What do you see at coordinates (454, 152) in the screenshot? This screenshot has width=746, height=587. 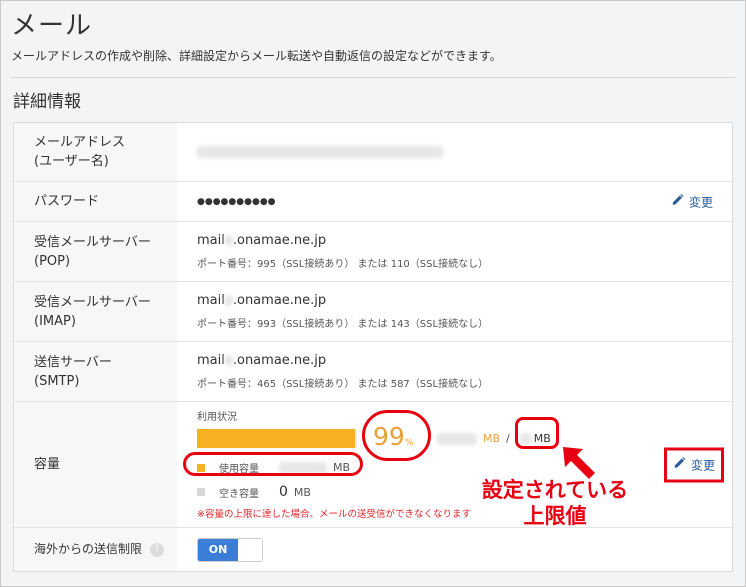 I see `email-address-value` at bounding box center [454, 152].